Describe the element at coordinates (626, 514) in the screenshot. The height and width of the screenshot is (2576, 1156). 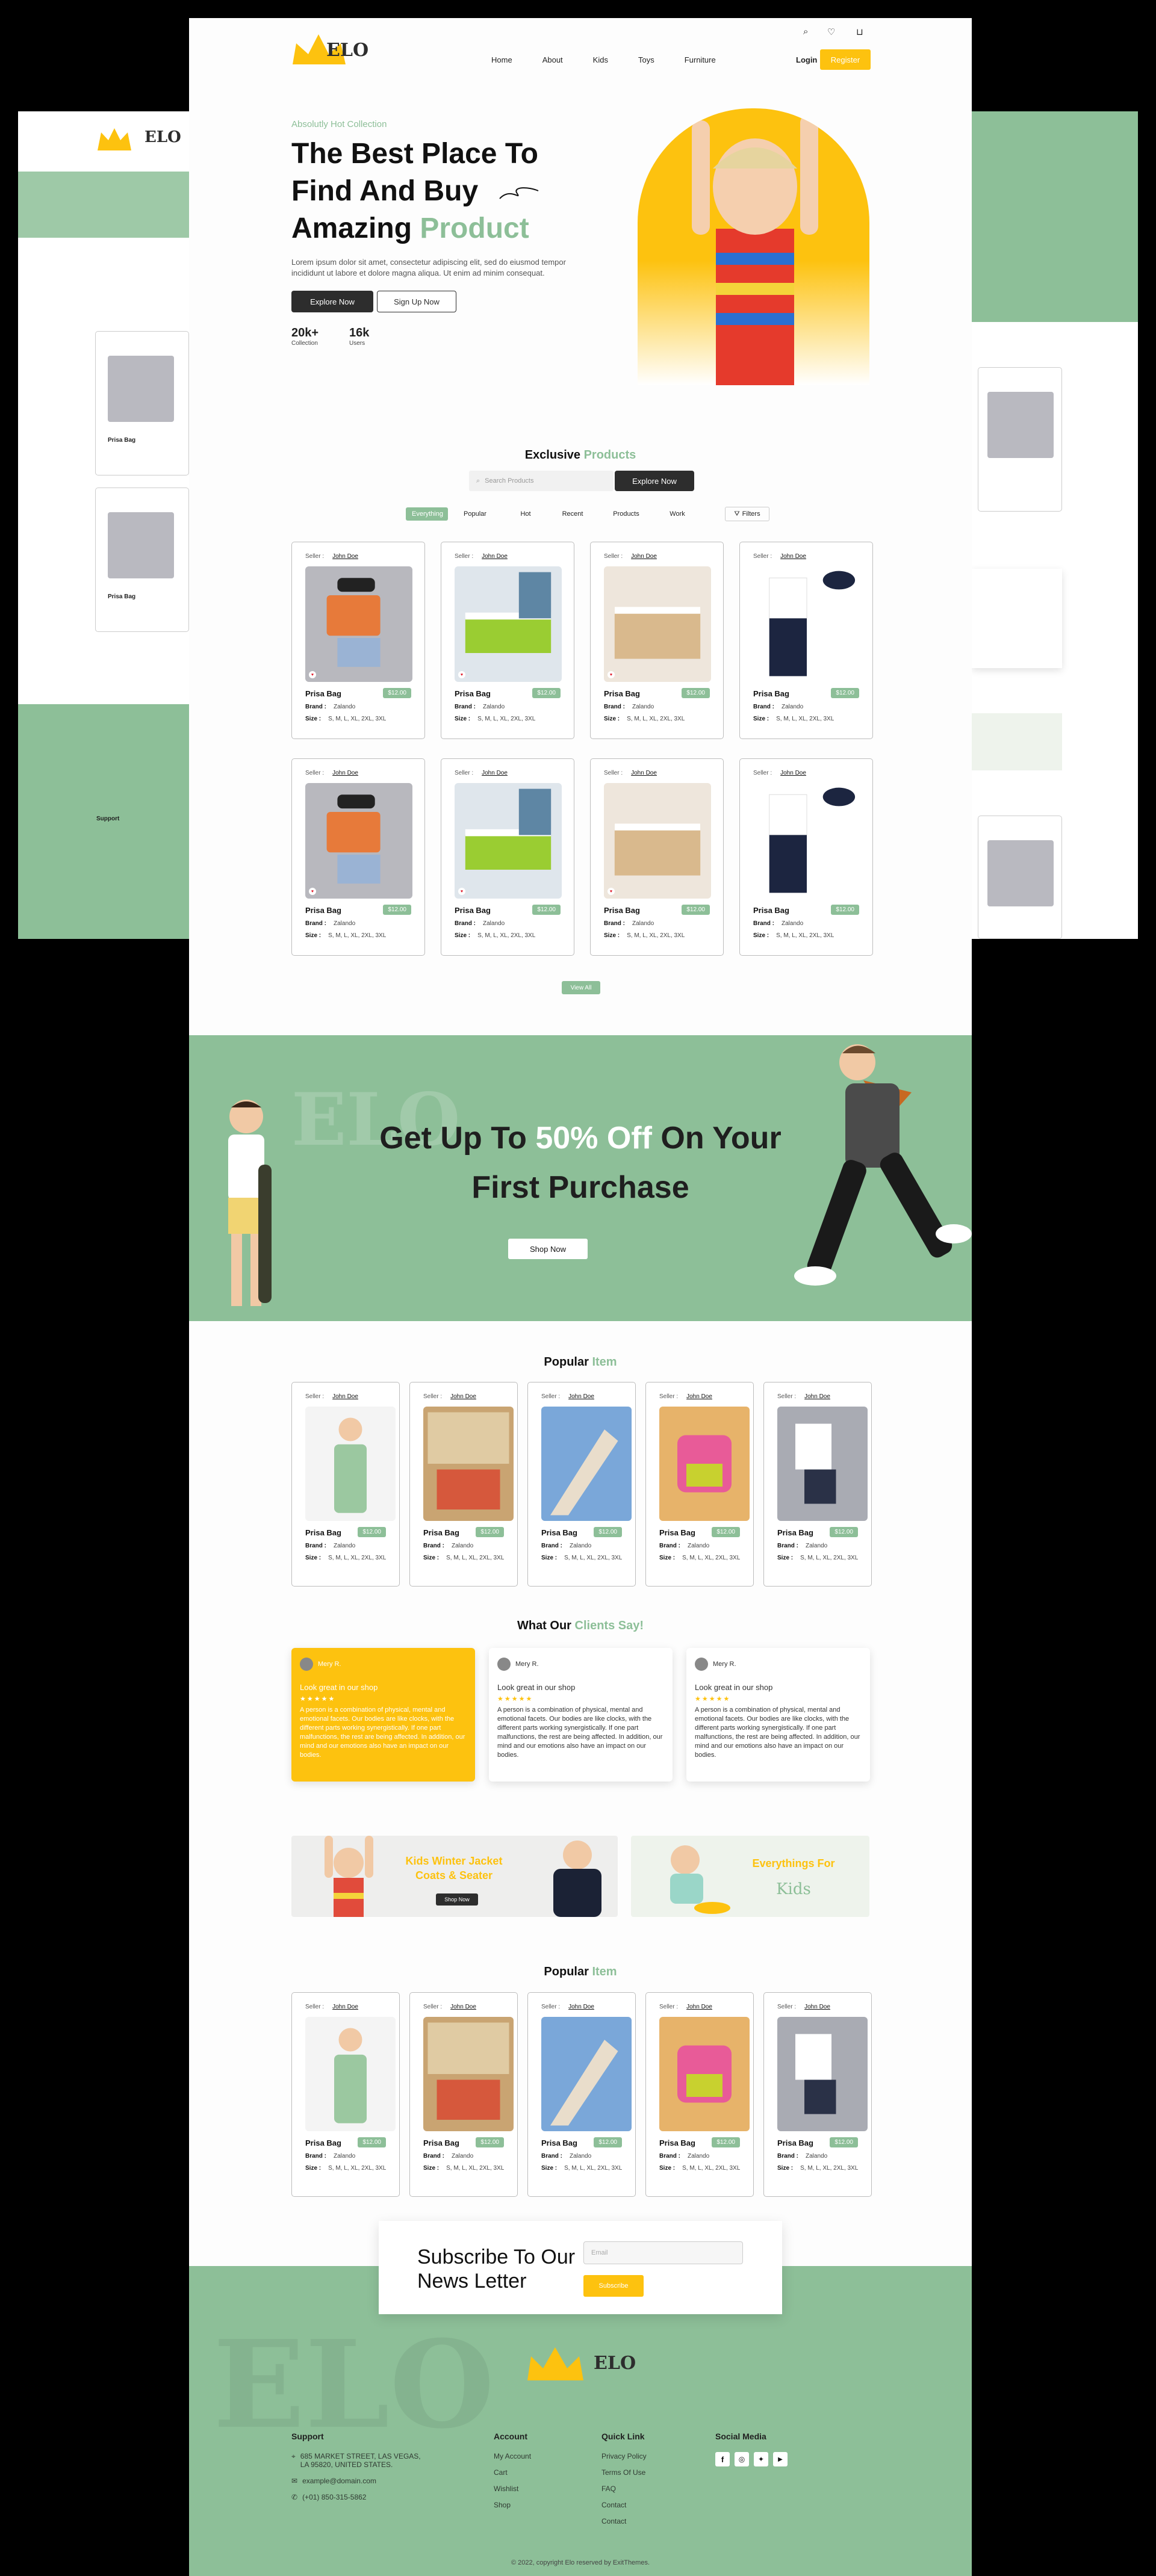
I see `tab-products: Products` at that location.